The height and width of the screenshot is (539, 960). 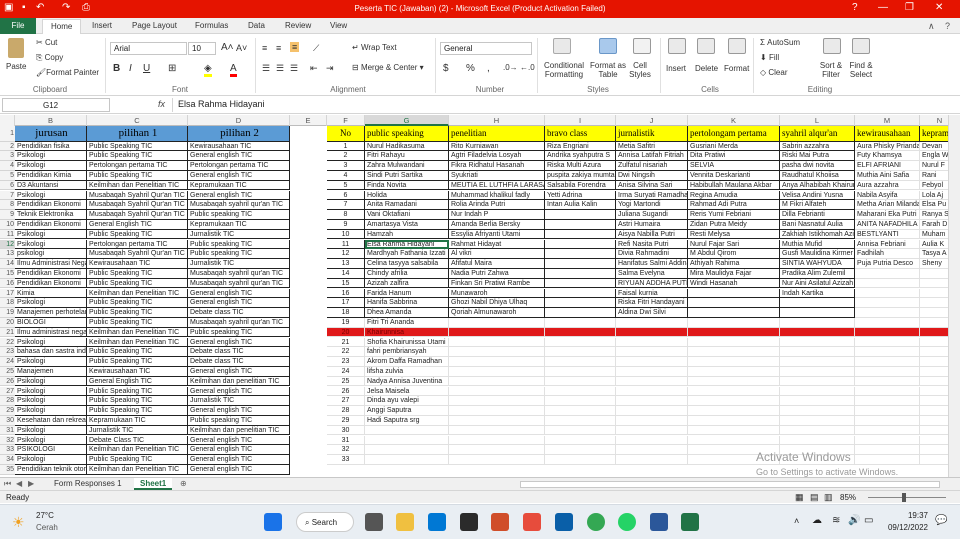 I want to click on table-cell: SINTIA WAHYUDA, so click(x=817, y=264).